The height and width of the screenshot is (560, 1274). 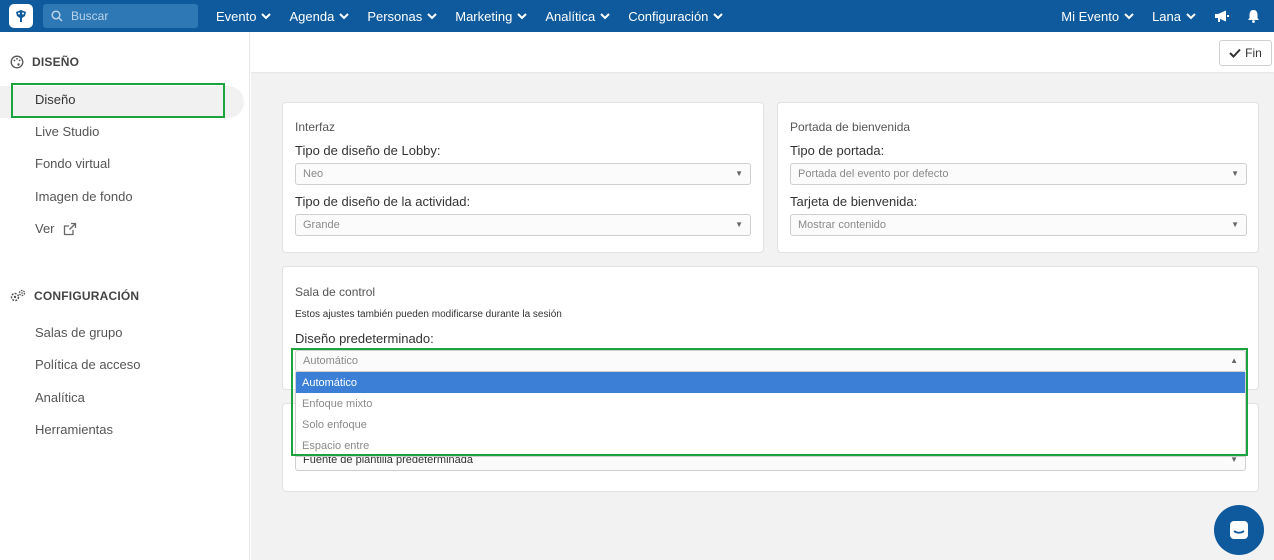 What do you see at coordinates (383, 201) in the screenshot?
I see `activity-layout-label: Tipo de diseño de la actividad:` at bounding box center [383, 201].